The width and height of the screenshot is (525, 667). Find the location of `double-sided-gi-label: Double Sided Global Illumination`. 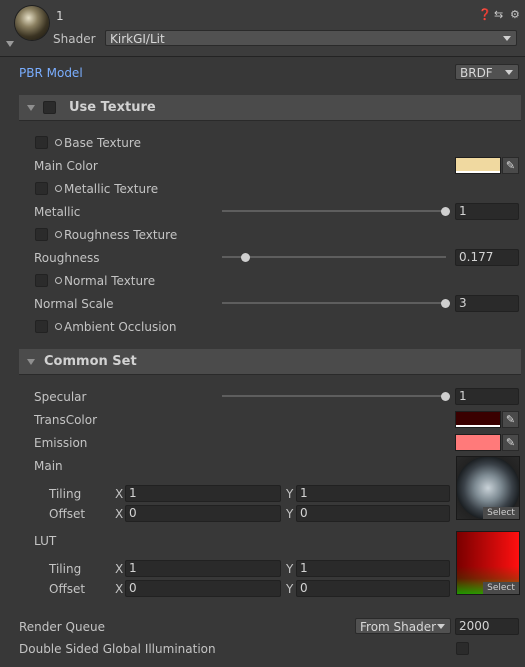

double-sided-gi-label: Double Sided Global Illumination is located at coordinates (117, 649).